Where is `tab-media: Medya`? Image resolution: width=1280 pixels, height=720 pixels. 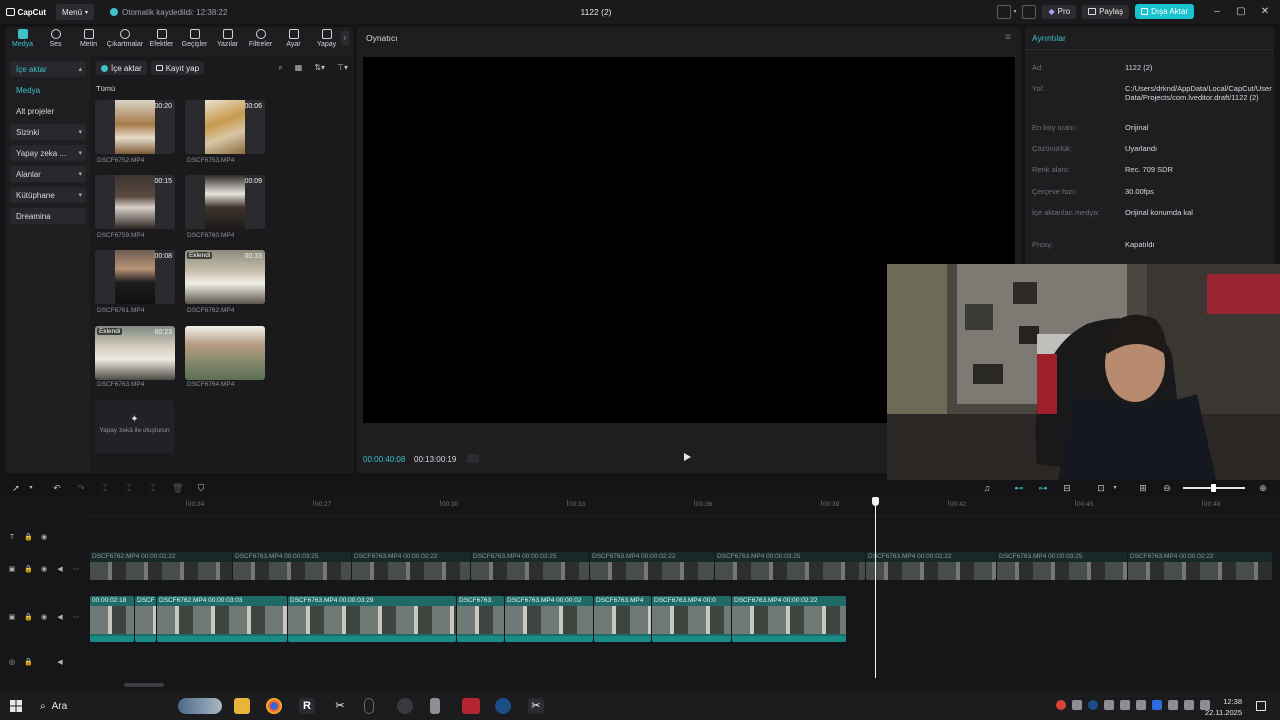 tab-media: Medya is located at coordinates (22, 39).